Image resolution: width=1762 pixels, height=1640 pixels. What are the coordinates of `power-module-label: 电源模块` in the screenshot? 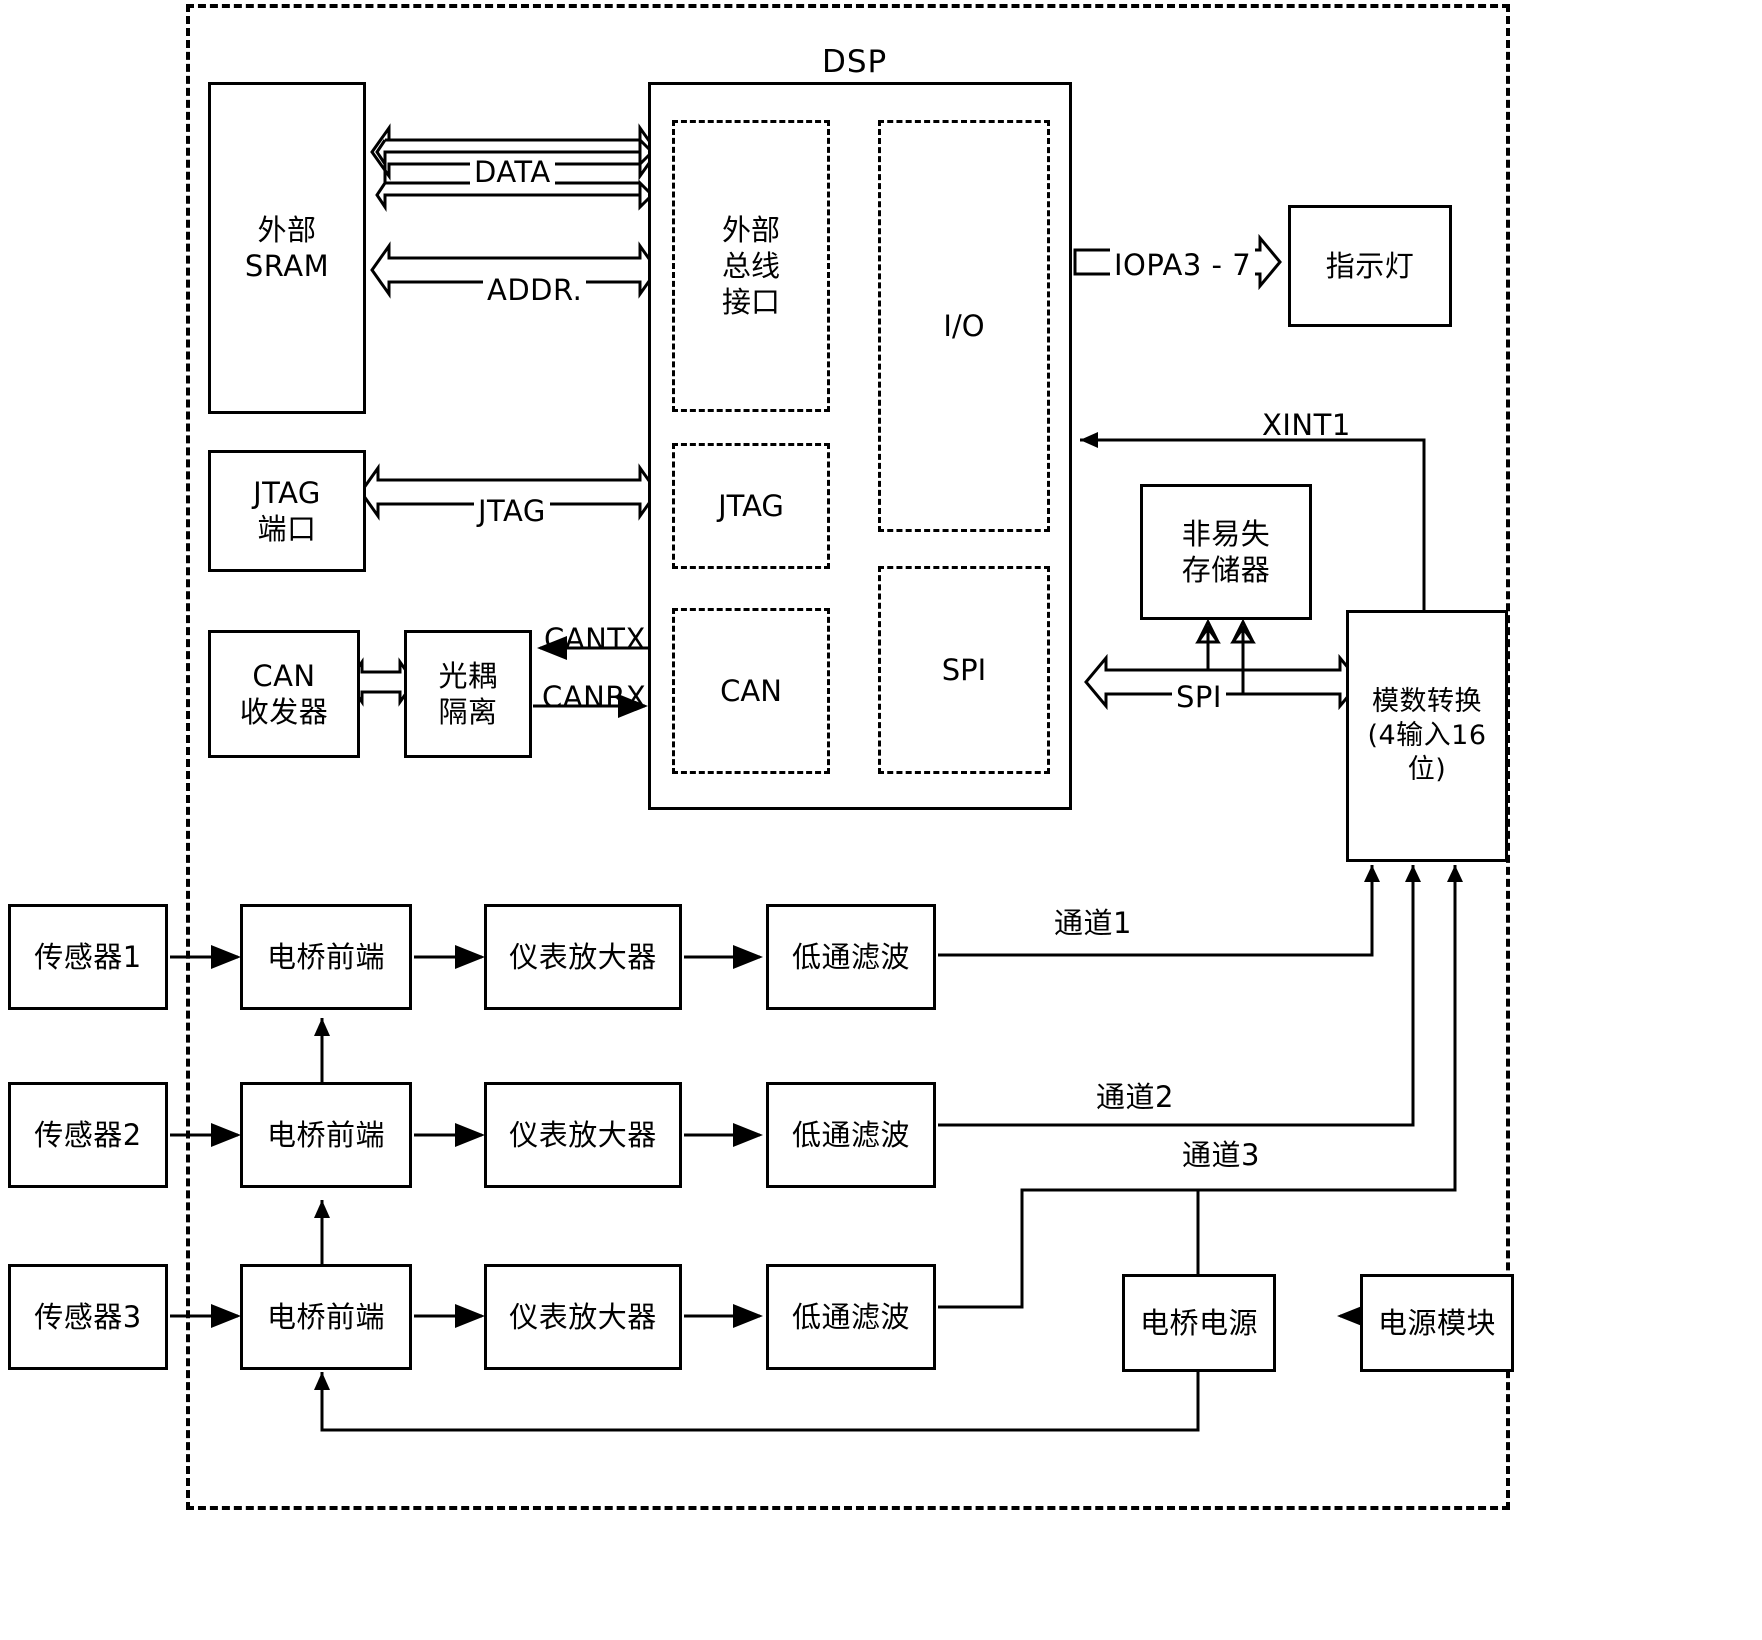 It's located at (1436, 1322).